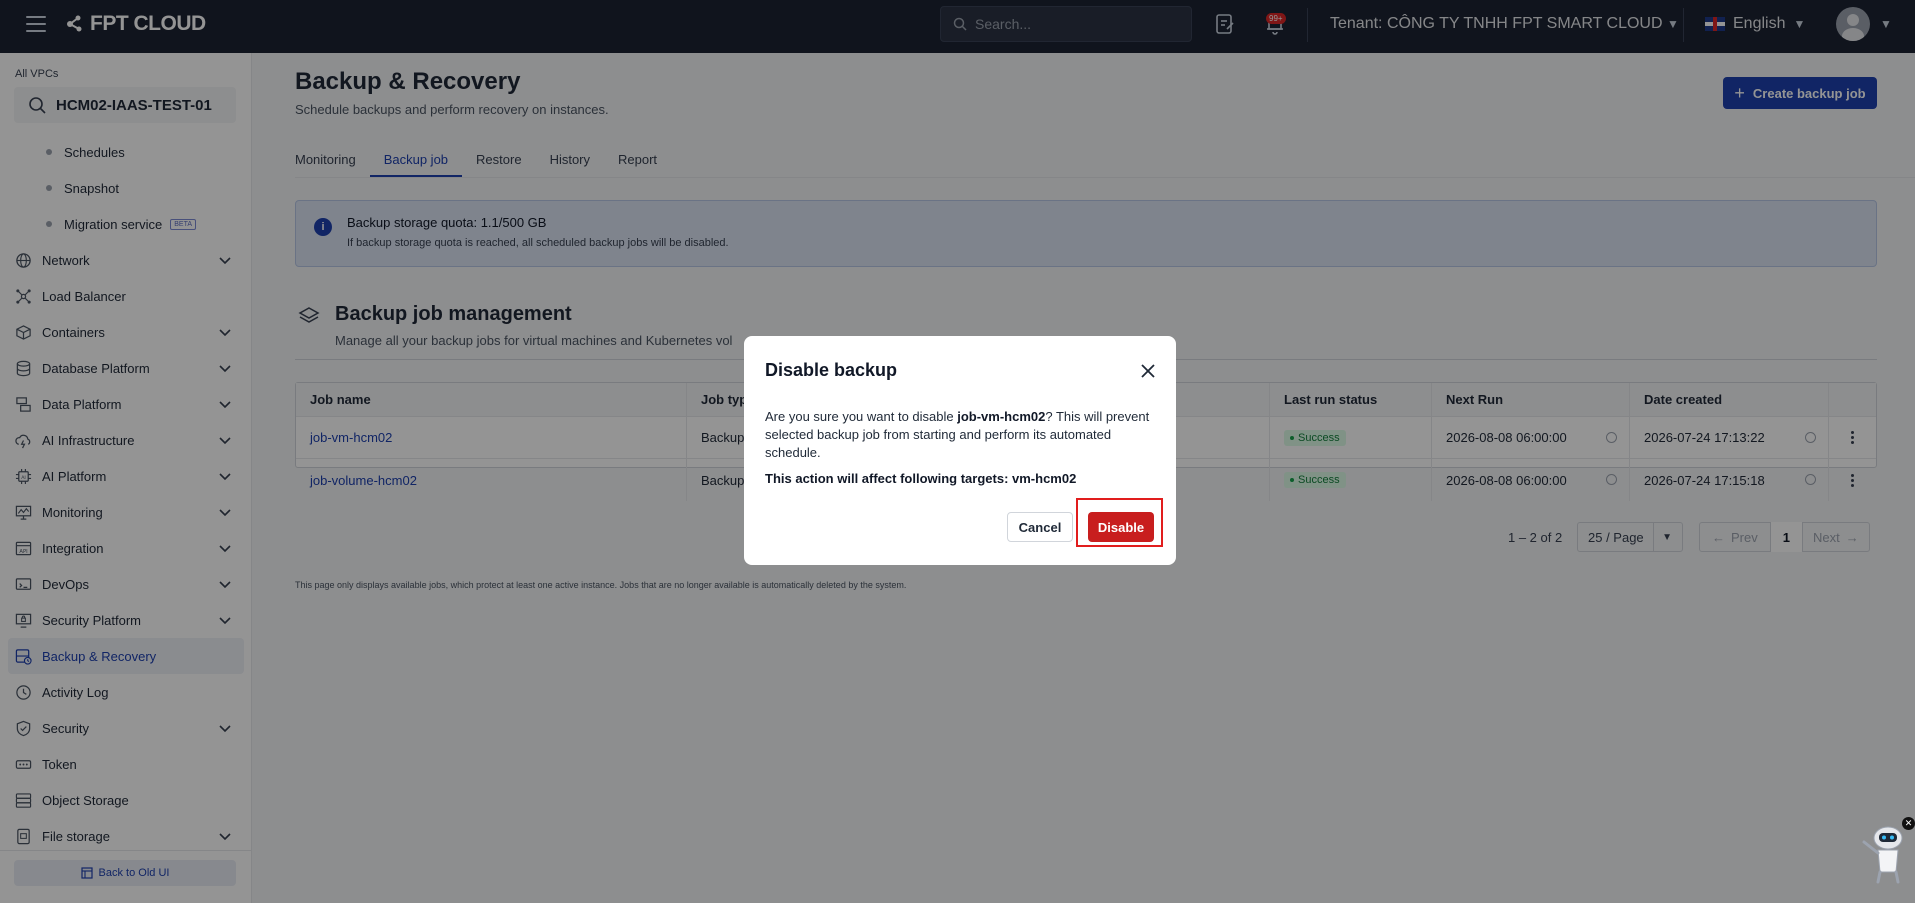  What do you see at coordinates (1040, 527) in the screenshot?
I see `cancel-button: Cancel` at bounding box center [1040, 527].